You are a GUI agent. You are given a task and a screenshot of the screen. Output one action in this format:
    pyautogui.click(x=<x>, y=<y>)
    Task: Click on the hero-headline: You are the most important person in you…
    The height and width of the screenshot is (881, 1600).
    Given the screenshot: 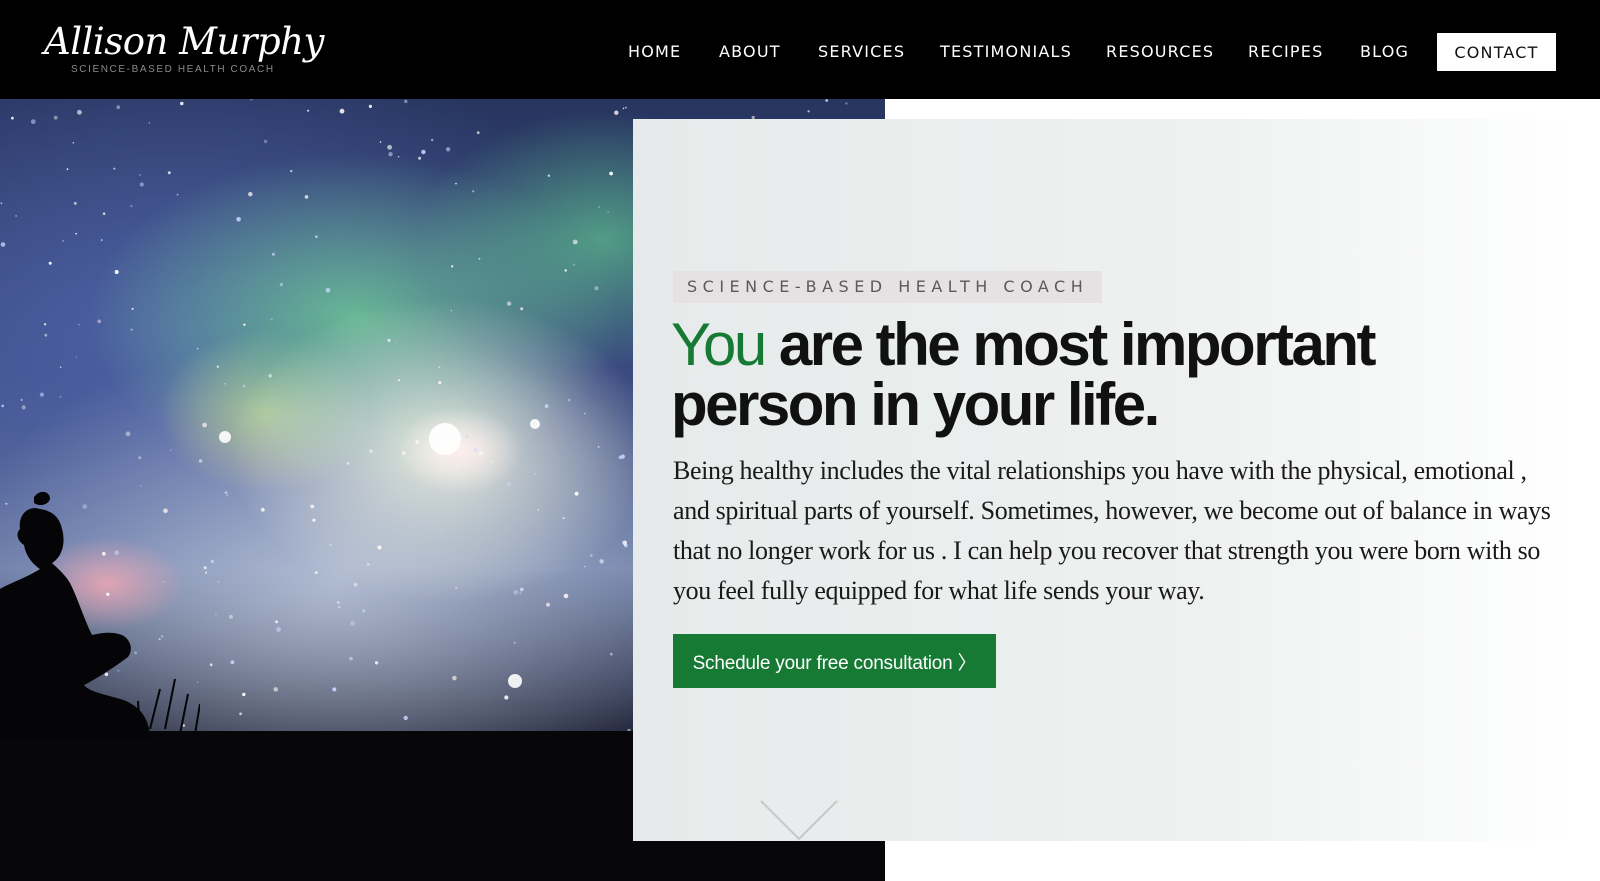 What is the action you would take?
    pyautogui.click(x=1111, y=375)
    